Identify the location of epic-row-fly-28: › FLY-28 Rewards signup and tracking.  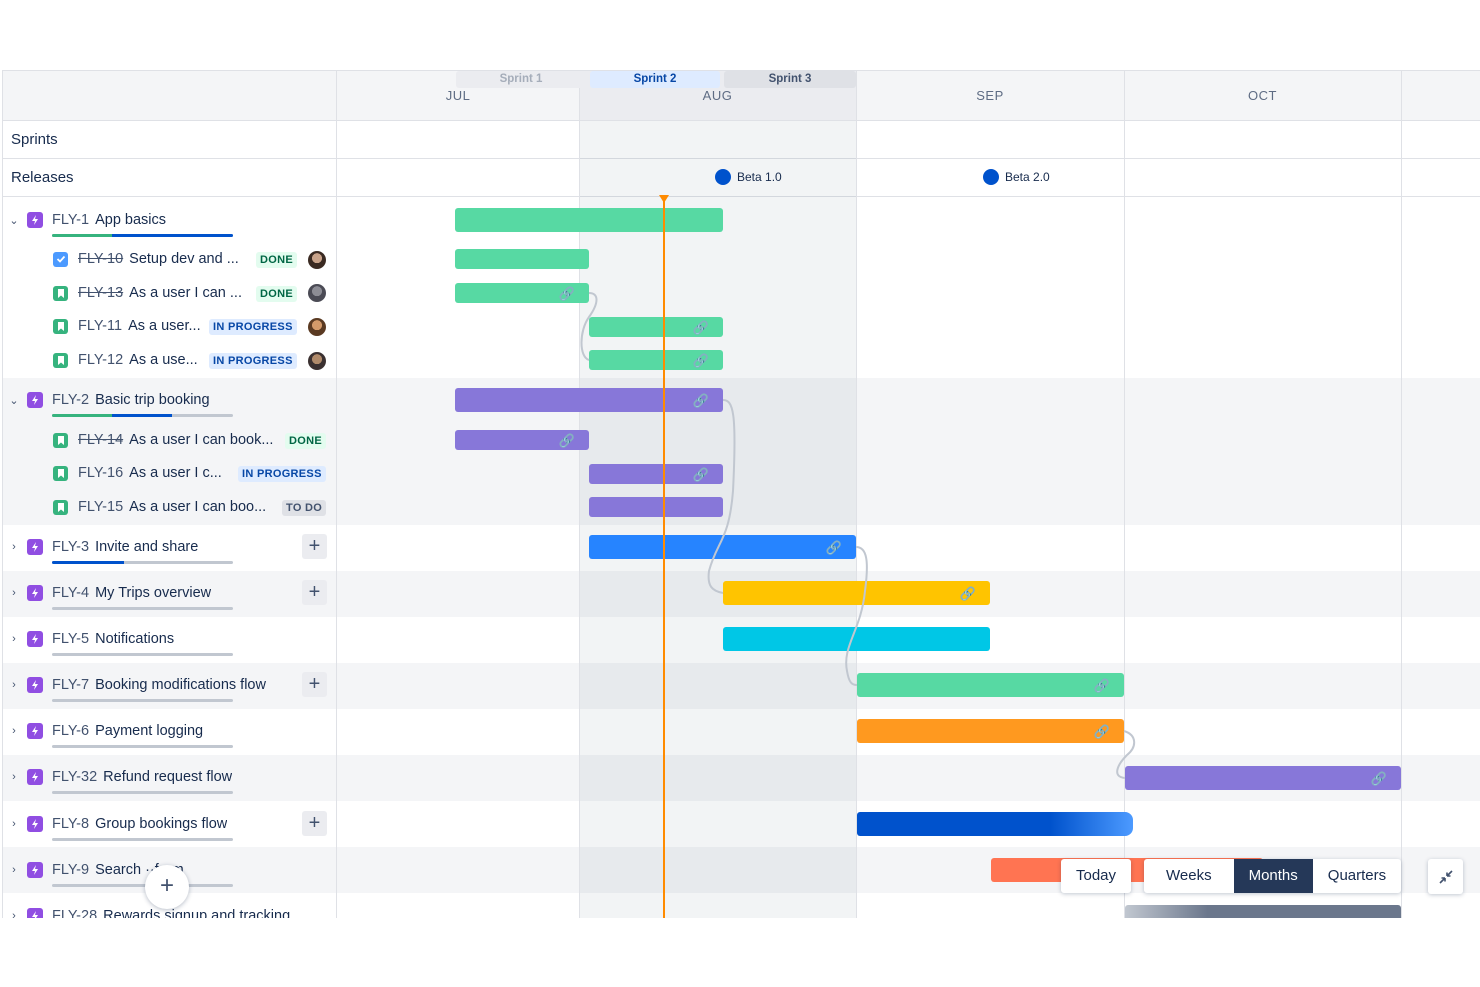
(146, 911).